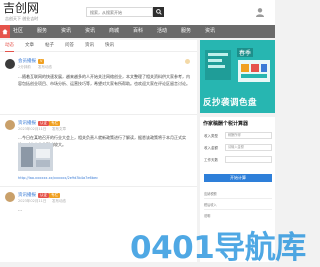  Describe the element at coordinates (119, 12) in the screenshot. I see `search-input` at that location.